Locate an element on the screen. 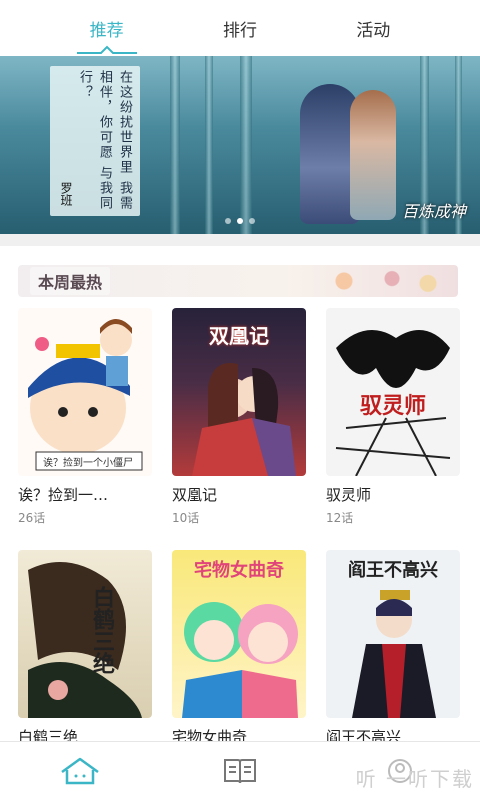 This screenshot has width=480, height=800. comic-card: 白鹤三绝 白鹤三绝 is located at coordinates (85, 650).